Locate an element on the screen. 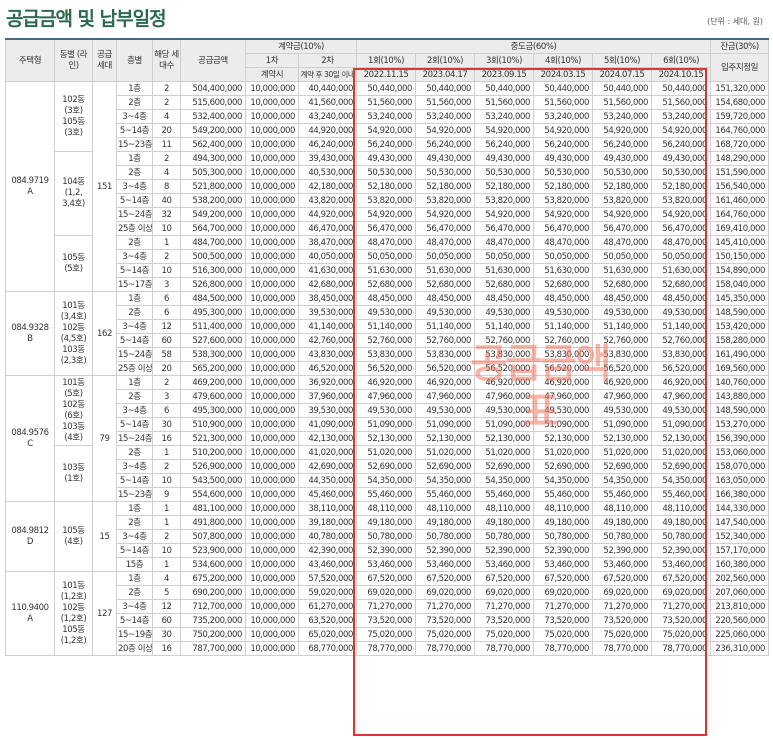  middle-payment-cell: 50,440,000 is located at coordinates (504, 88).